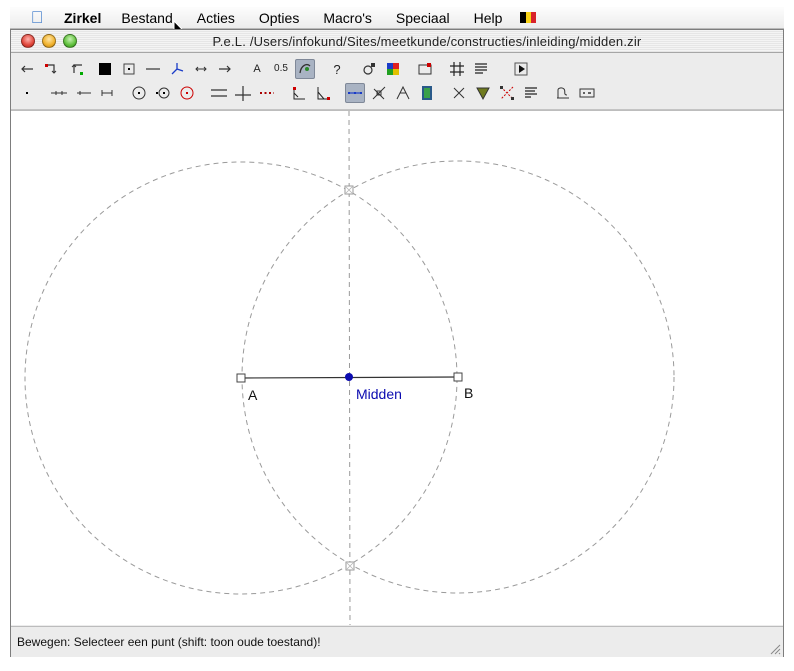 The height and width of the screenshot is (671, 794). What do you see at coordinates (349, 377) in the screenshot?
I see `midpoint` at bounding box center [349, 377].